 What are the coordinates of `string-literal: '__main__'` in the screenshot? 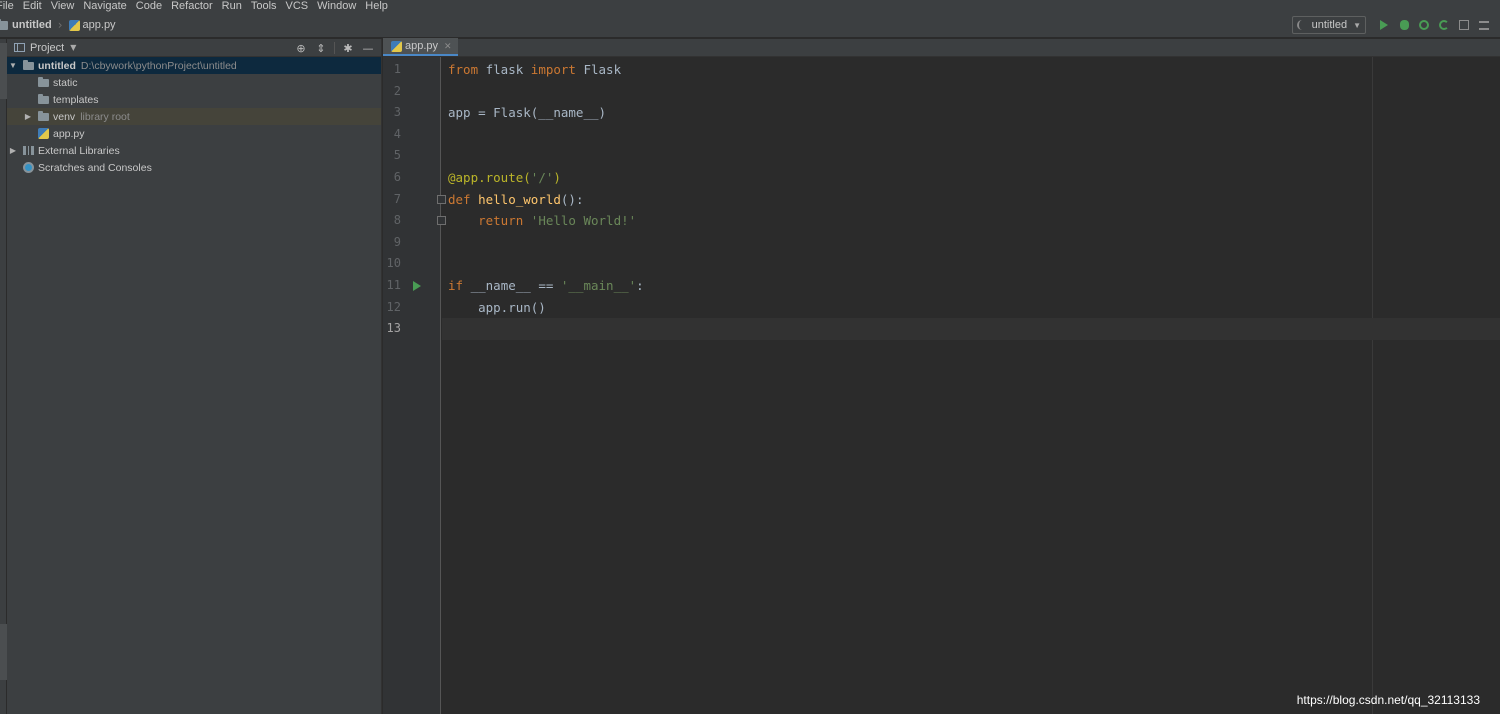 It's located at (598, 285).